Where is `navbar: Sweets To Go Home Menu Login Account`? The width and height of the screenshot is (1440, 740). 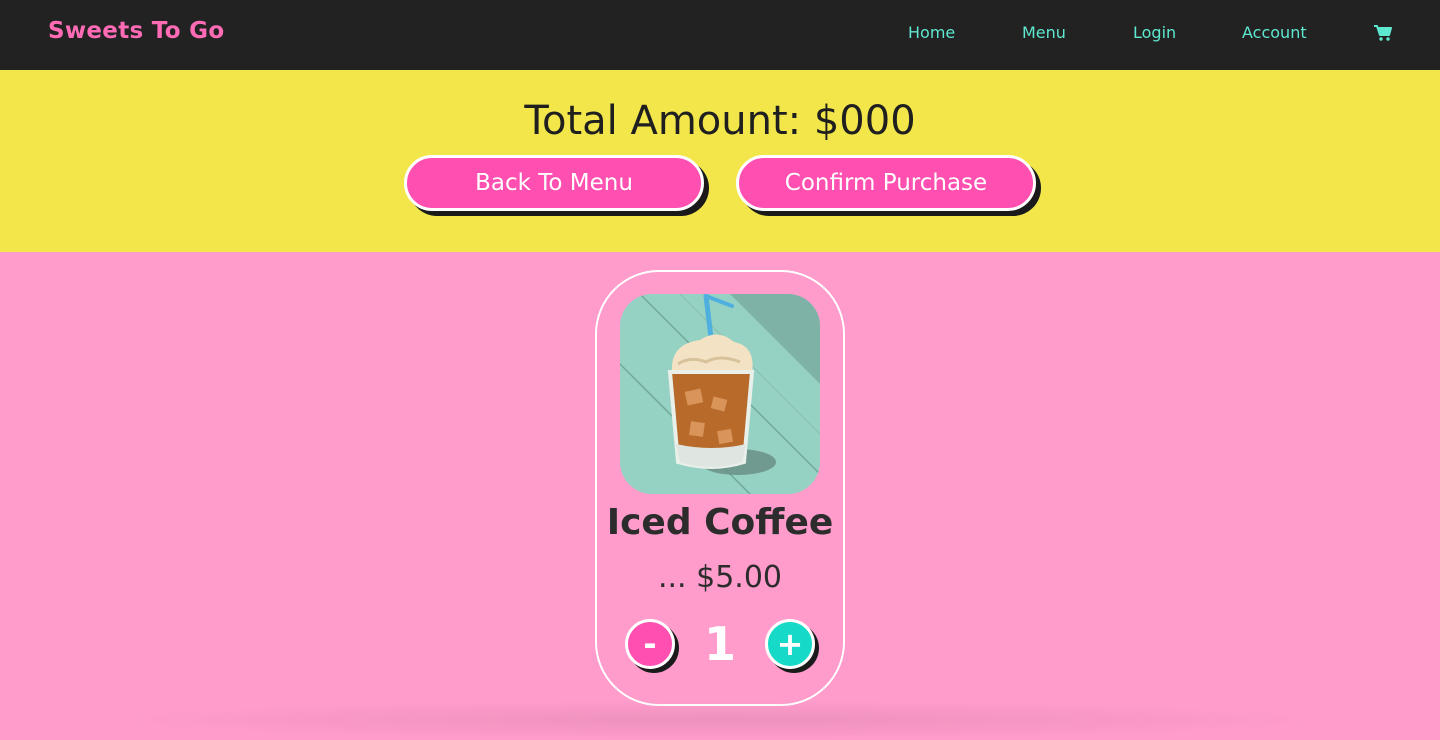 navbar: Sweets To Go Home Menu Login Account is located at coordinates (720, 35).